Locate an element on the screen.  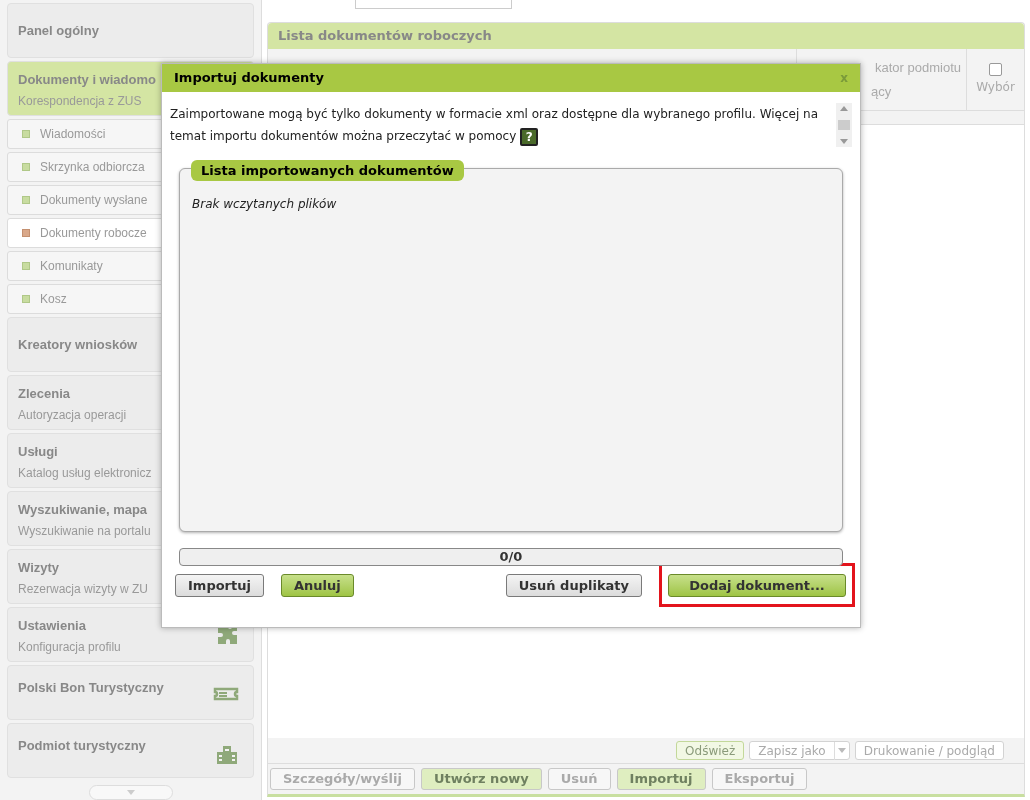
dialog-button: Usuń duplikaty is located at coordinates (573, 586).